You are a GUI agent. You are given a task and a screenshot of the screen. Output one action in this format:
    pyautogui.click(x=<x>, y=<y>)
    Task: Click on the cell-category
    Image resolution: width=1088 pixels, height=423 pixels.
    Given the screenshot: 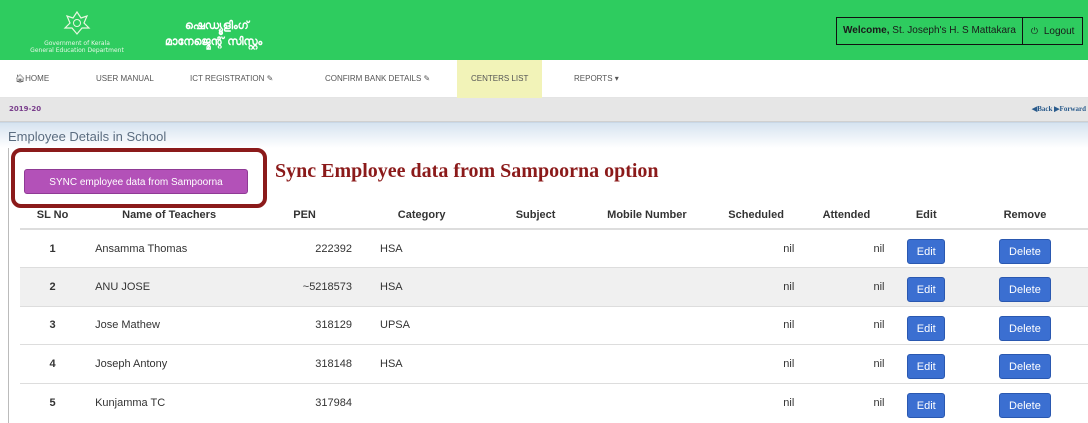 What is the action you would take?
    pyautogui.click(x=422, y=402)
    